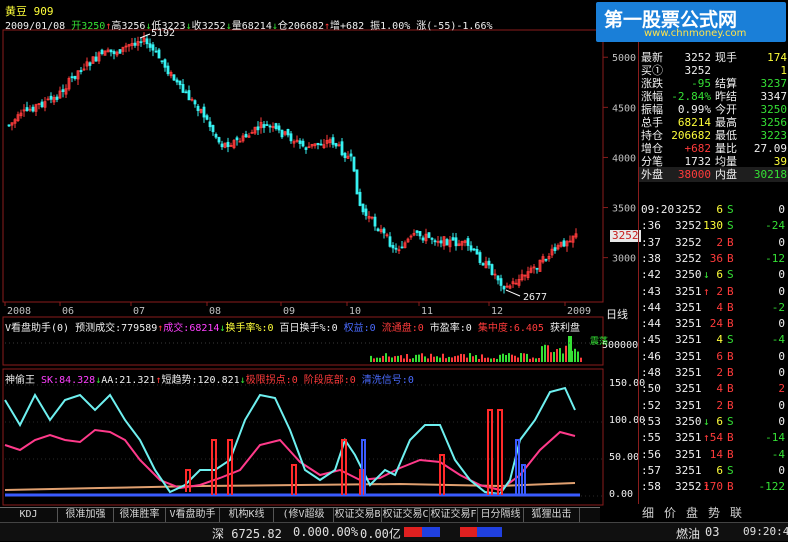 This screenshot has height=542, width=788. What do you see at coordinates (781, 470) in the screenshot?
I see `tick-d: 0` at bounding box center [781, 470].